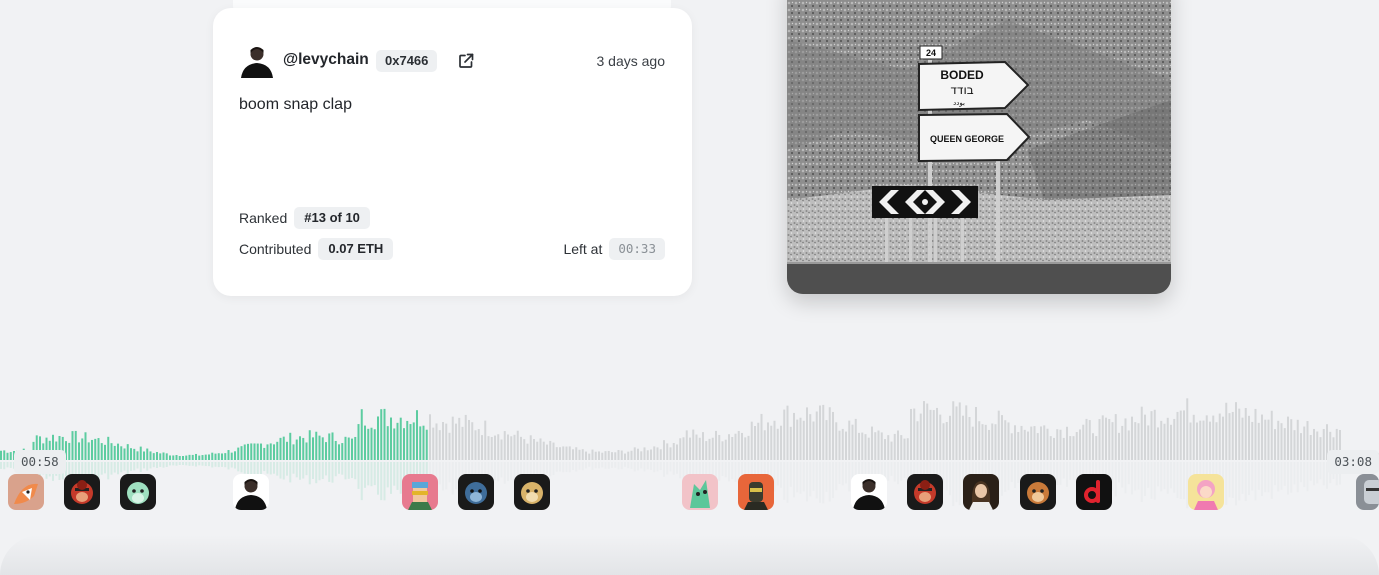  What do you see at coordinates (326, 60) in the screenshot?
I see `user-handle: @levychain` at bounding box center [326, 60].